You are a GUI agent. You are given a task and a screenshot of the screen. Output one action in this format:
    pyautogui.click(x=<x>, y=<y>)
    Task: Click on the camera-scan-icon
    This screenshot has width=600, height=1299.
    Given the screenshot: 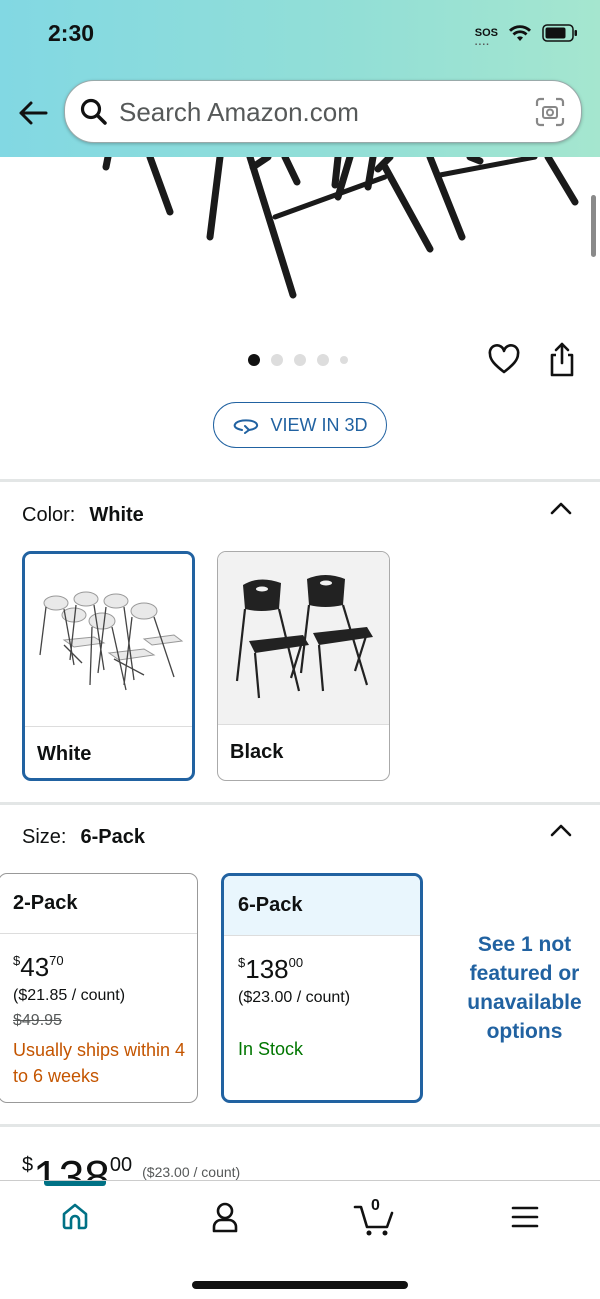 What is the action you would take?
    pyautogui.click(x=550, y=112)
    